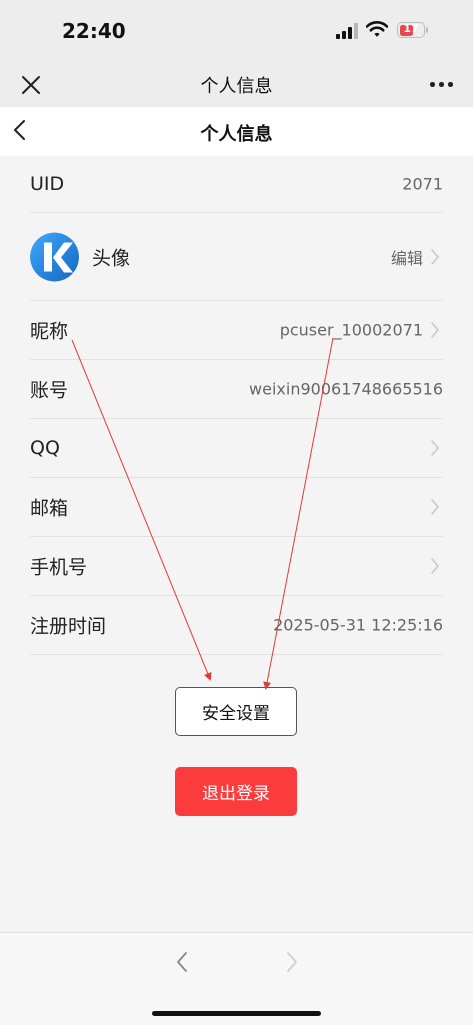 Image resolution: width=473 pixels, height=1025 pixels. Describe the element at coordinates (236, 330) in the screenshot. I see `nickname-row: 昵称 pcuser_10002071` at that location.